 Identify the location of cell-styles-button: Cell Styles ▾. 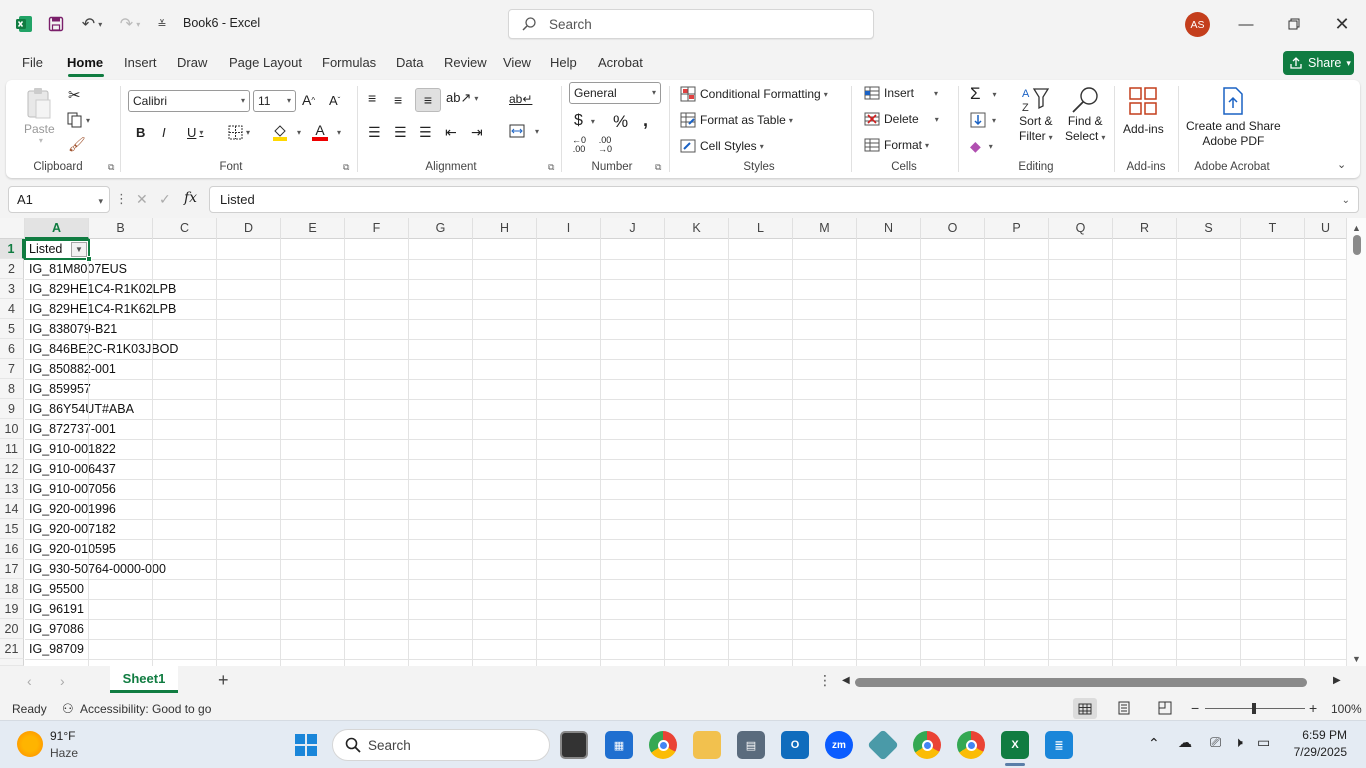
(722, 146).